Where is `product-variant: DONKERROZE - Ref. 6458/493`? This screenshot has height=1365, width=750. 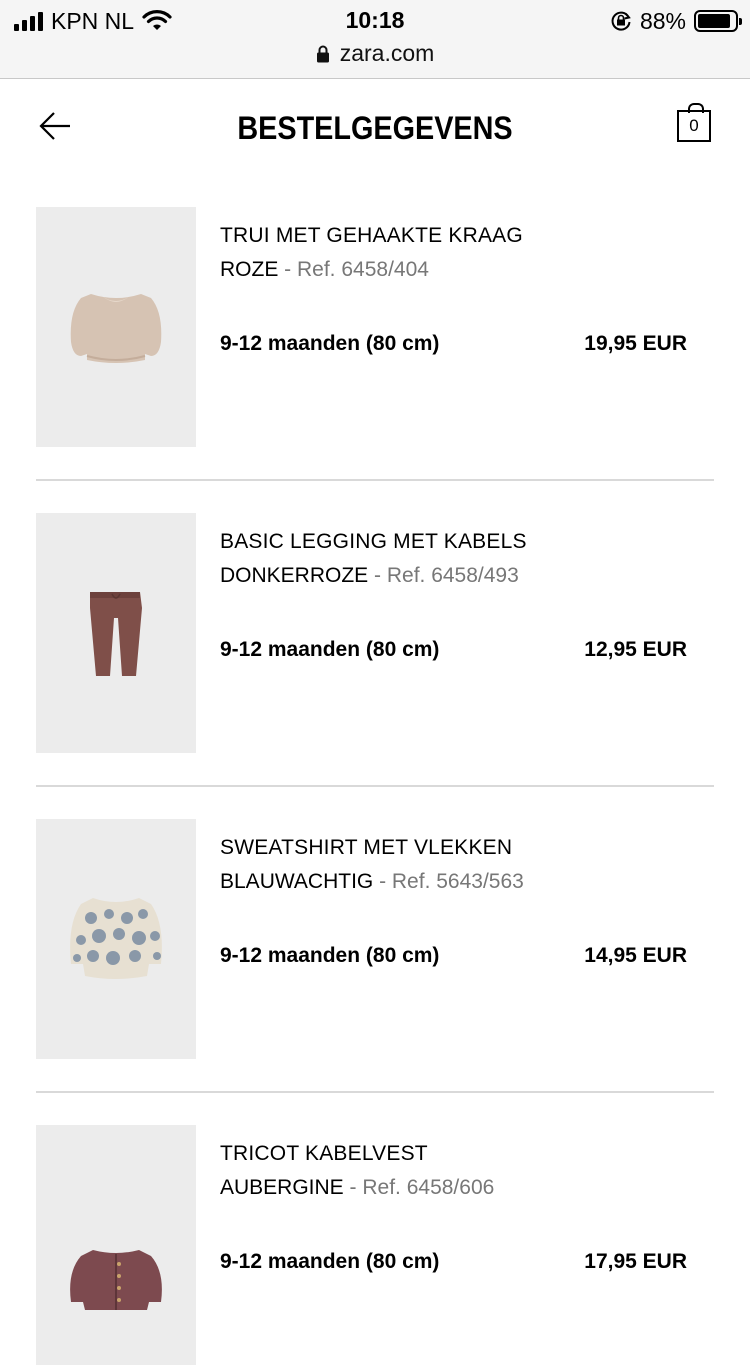 product-variant: DONKERROZE - Ref. 6458/493 is located at coordinates (369, 576).